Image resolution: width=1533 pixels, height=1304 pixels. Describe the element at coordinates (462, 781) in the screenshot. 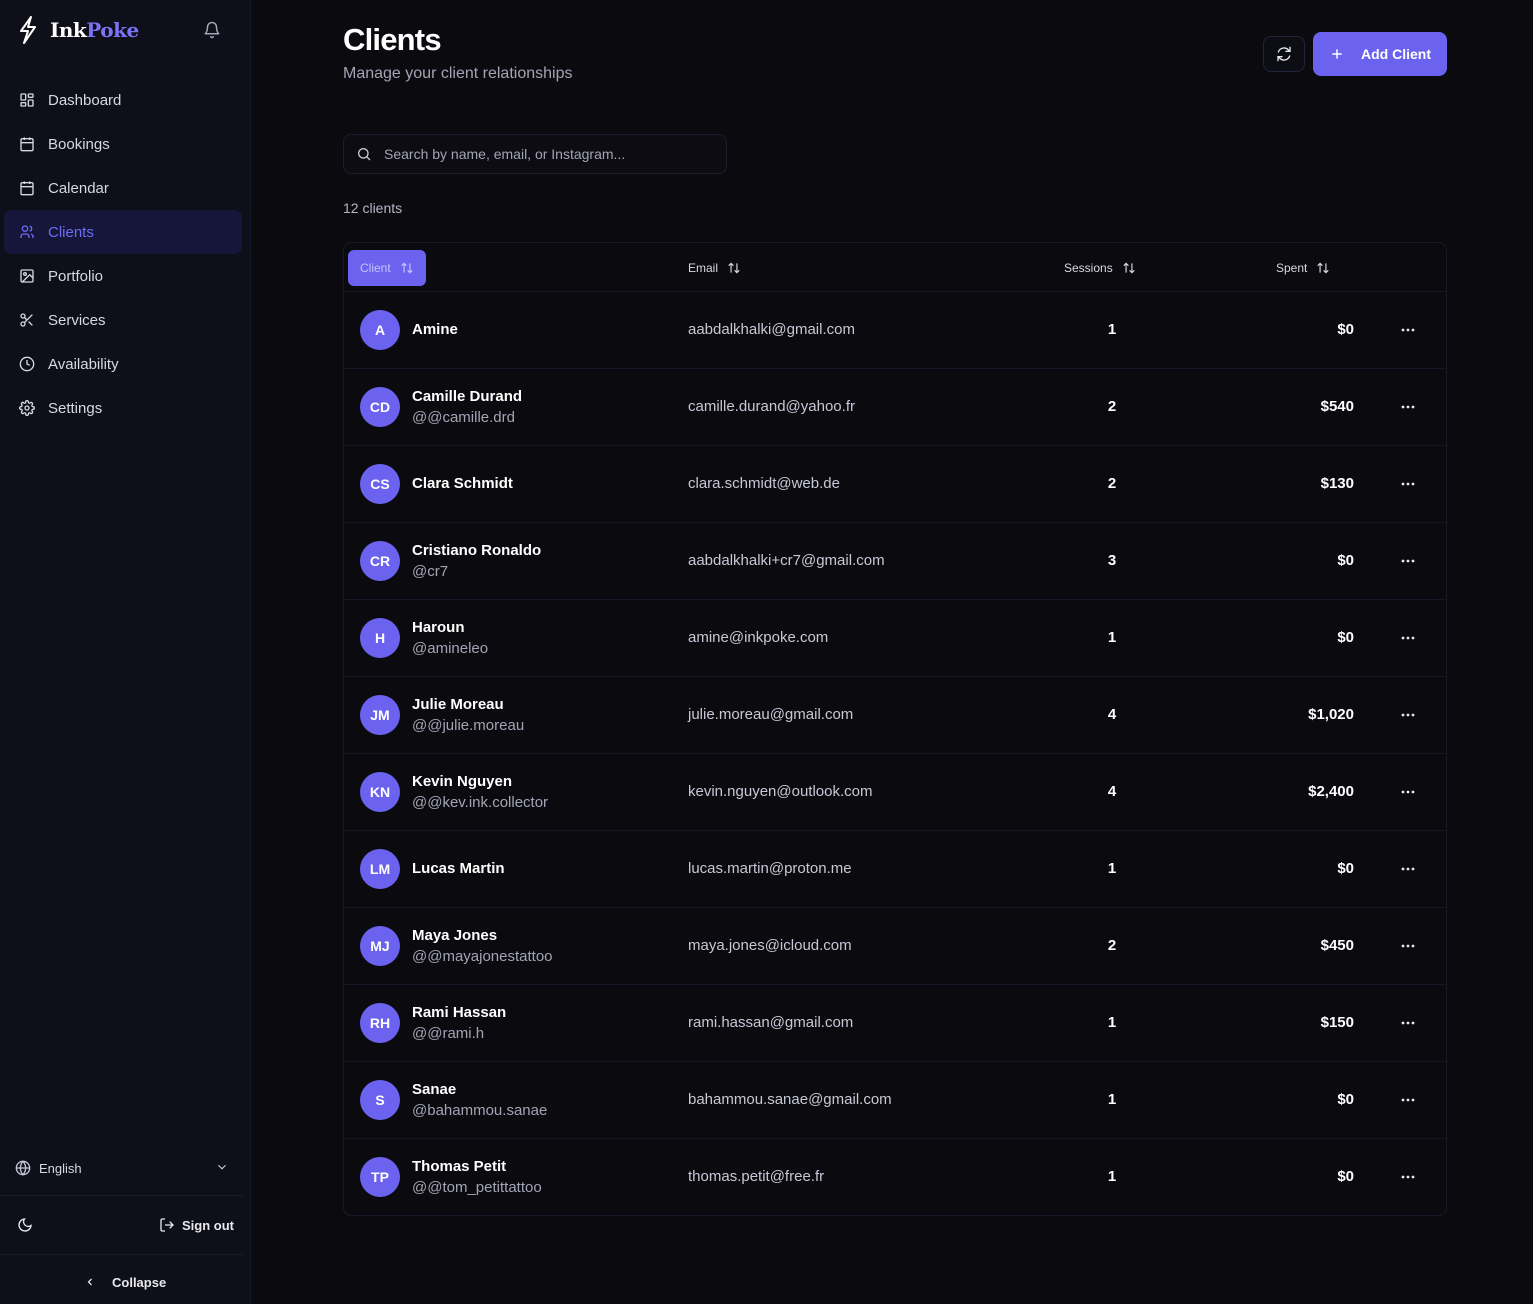

I see `client-name: Kevin Nguyen` at that location.